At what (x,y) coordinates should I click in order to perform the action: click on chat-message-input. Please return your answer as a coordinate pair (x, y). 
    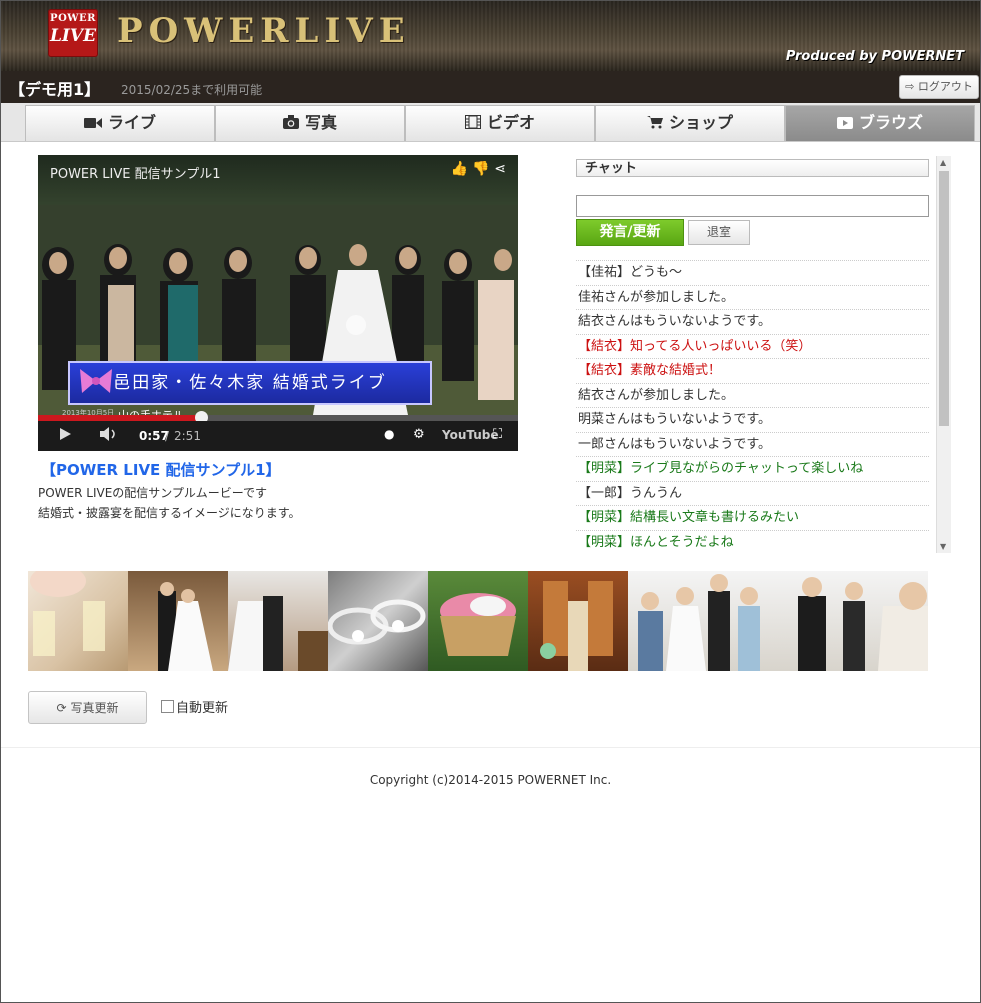
    Looking at the image, I should click on (752, 206).